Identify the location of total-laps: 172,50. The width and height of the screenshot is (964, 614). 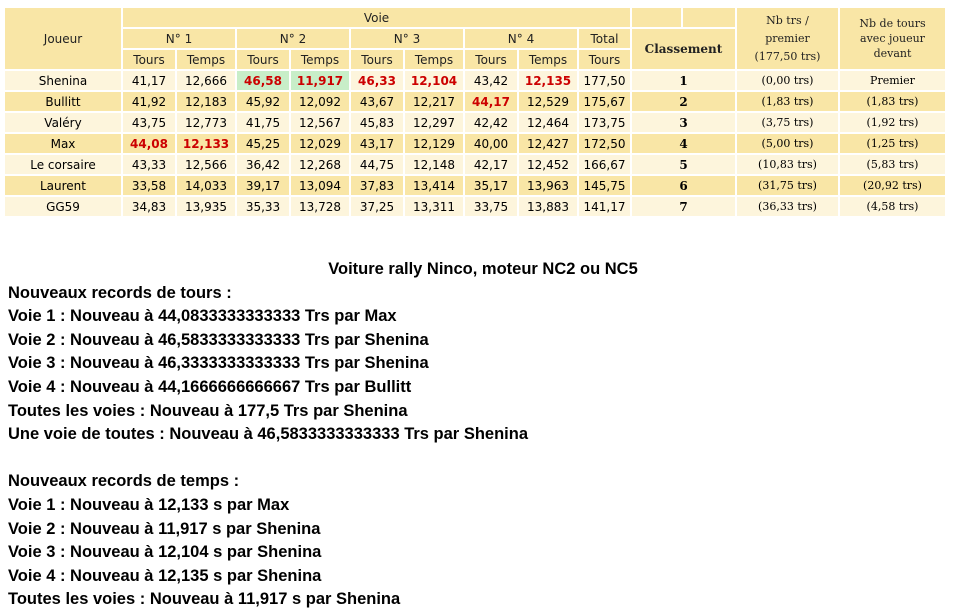
(604, 143).